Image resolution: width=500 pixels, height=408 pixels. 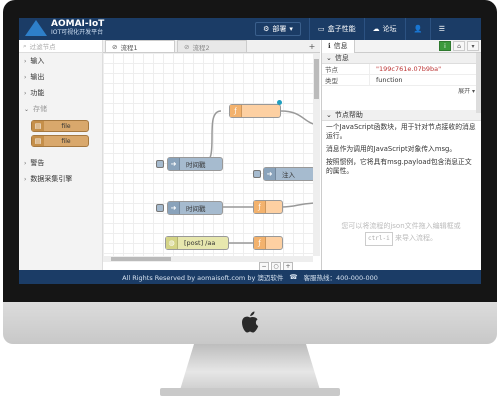 I want to click on function-node: ƒ, so click(x=255, y=111).